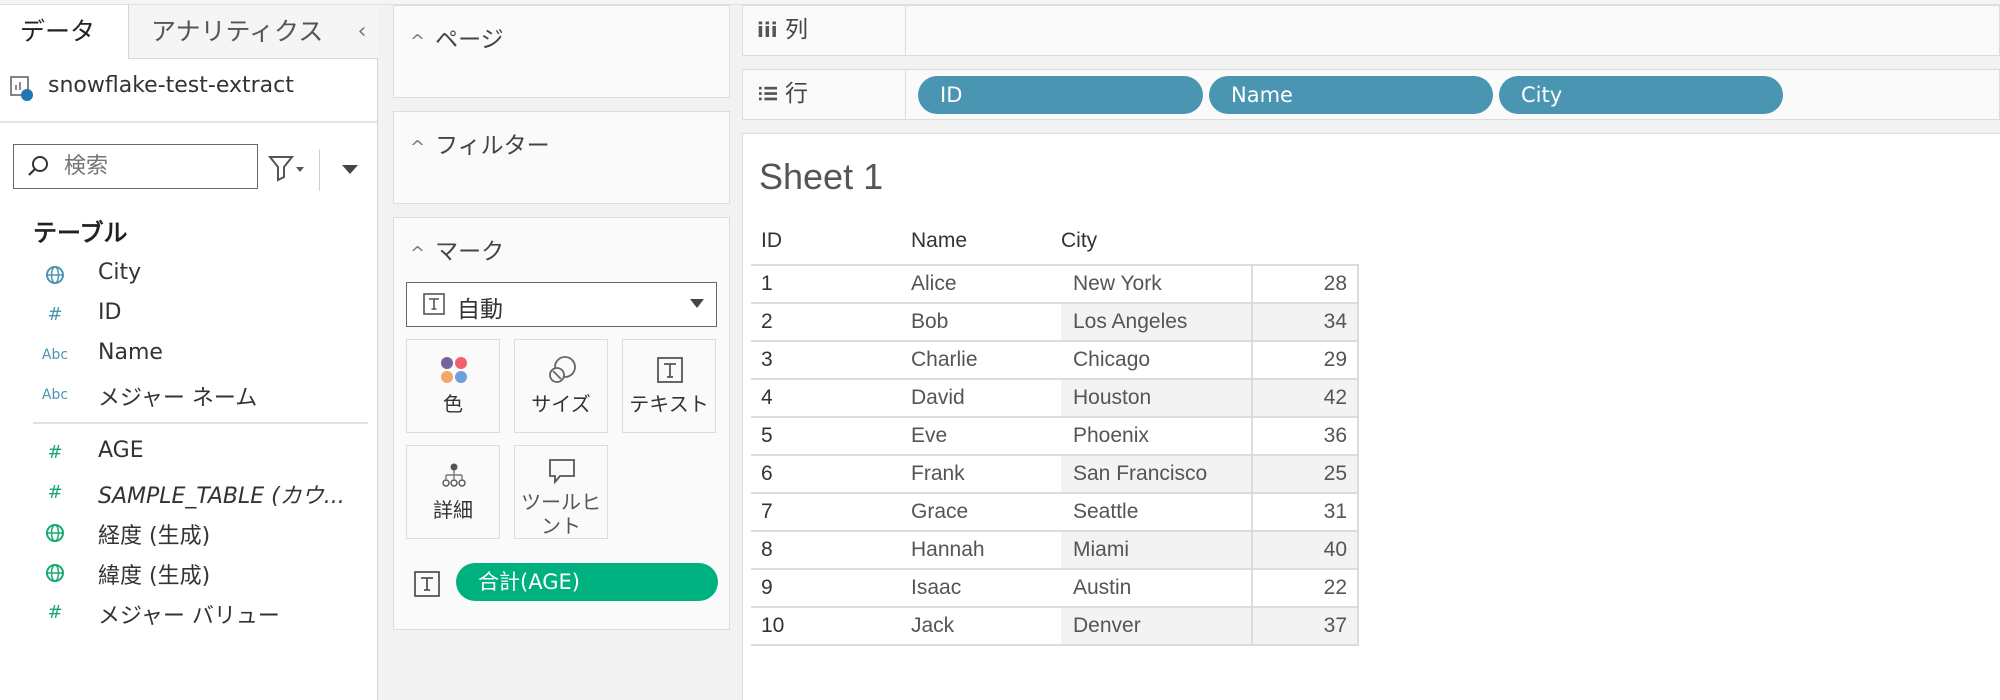 The width and height of the screenshot is (2000, 700). I want to click on tooltip-button: ツールヒ ント, so click(561, 492).